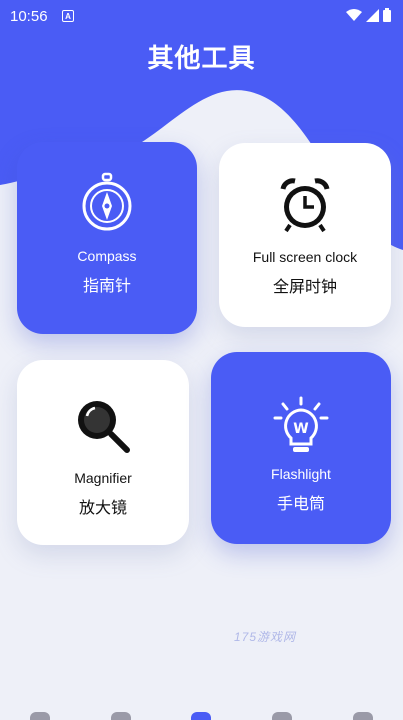  I want to click on compass-icon, so click(107, 201).